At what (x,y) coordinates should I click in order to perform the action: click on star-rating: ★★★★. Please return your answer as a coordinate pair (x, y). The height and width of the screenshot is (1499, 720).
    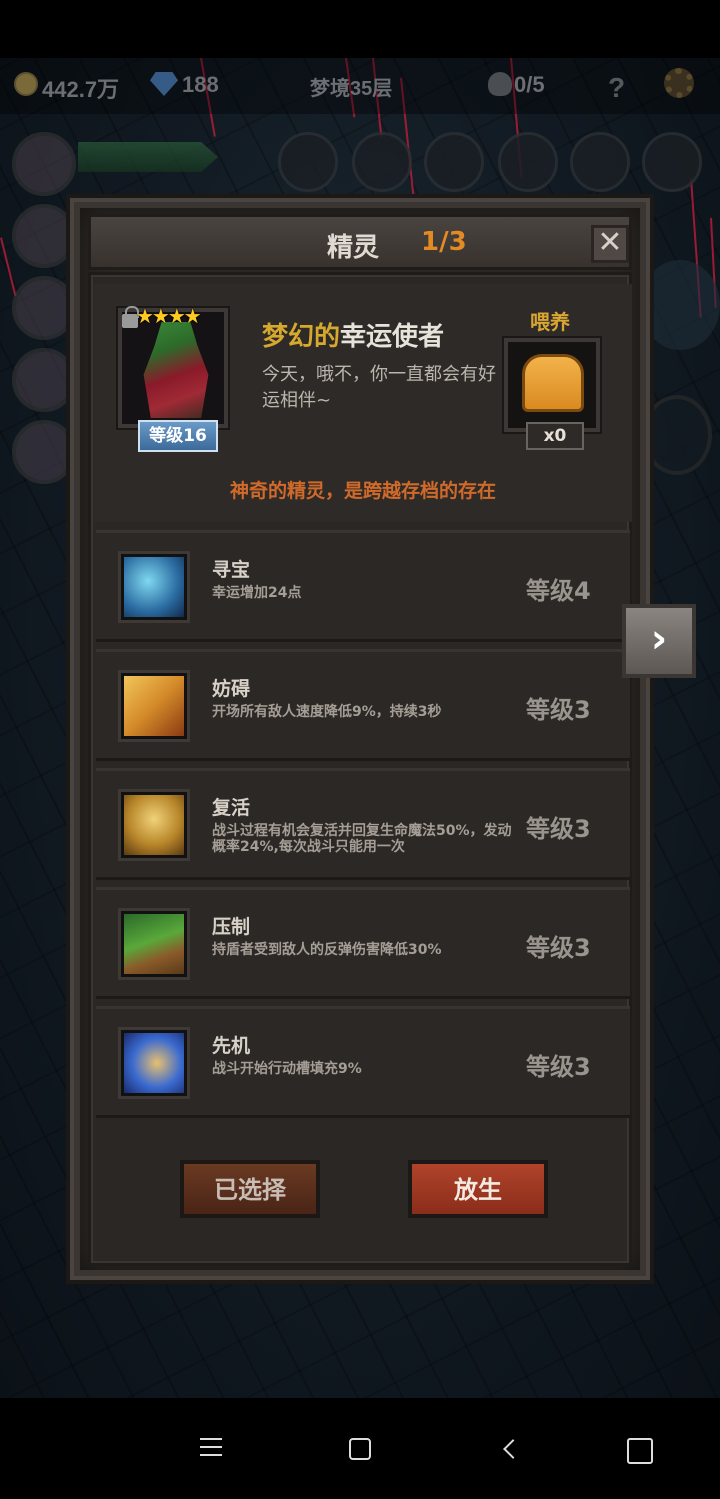
    Looking at the image, I should click on (169, 316).